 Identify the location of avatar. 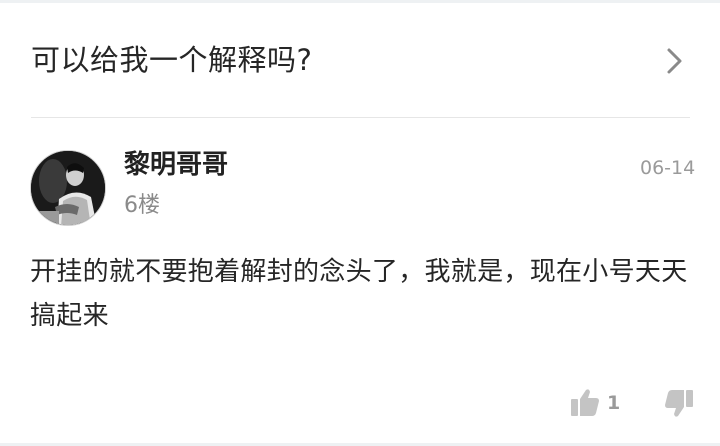
(68, 188).